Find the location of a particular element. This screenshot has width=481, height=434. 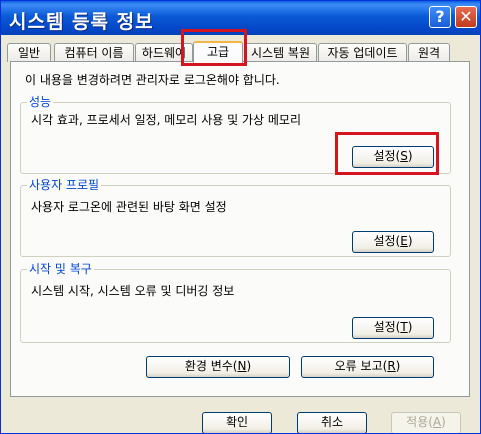

environment-variables-button: 환경 변수(N) is located at coordinates (218, 367).